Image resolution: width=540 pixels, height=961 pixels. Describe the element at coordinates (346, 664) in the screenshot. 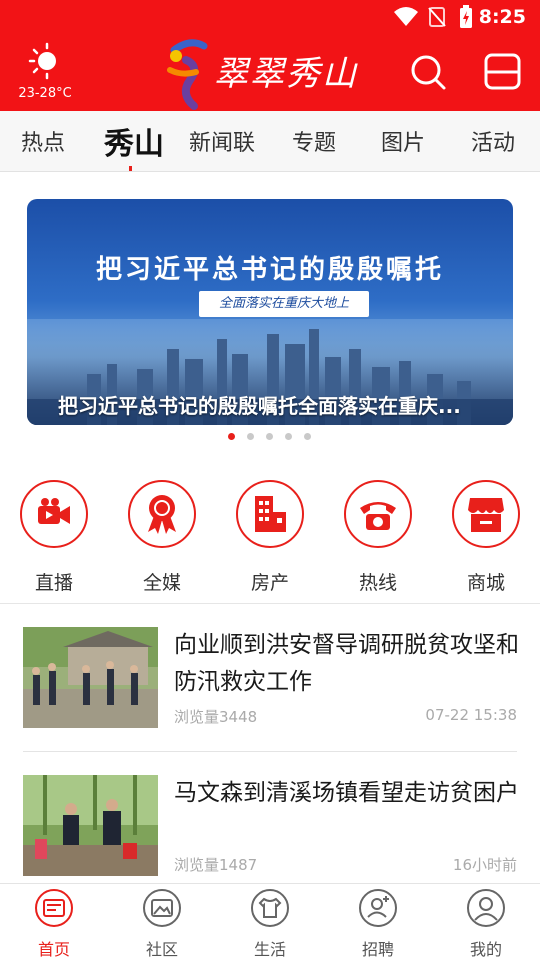

I see `news-title: 向业顺到洪安督导调研脱贫攻坚和防汛救灾工作` at that location.